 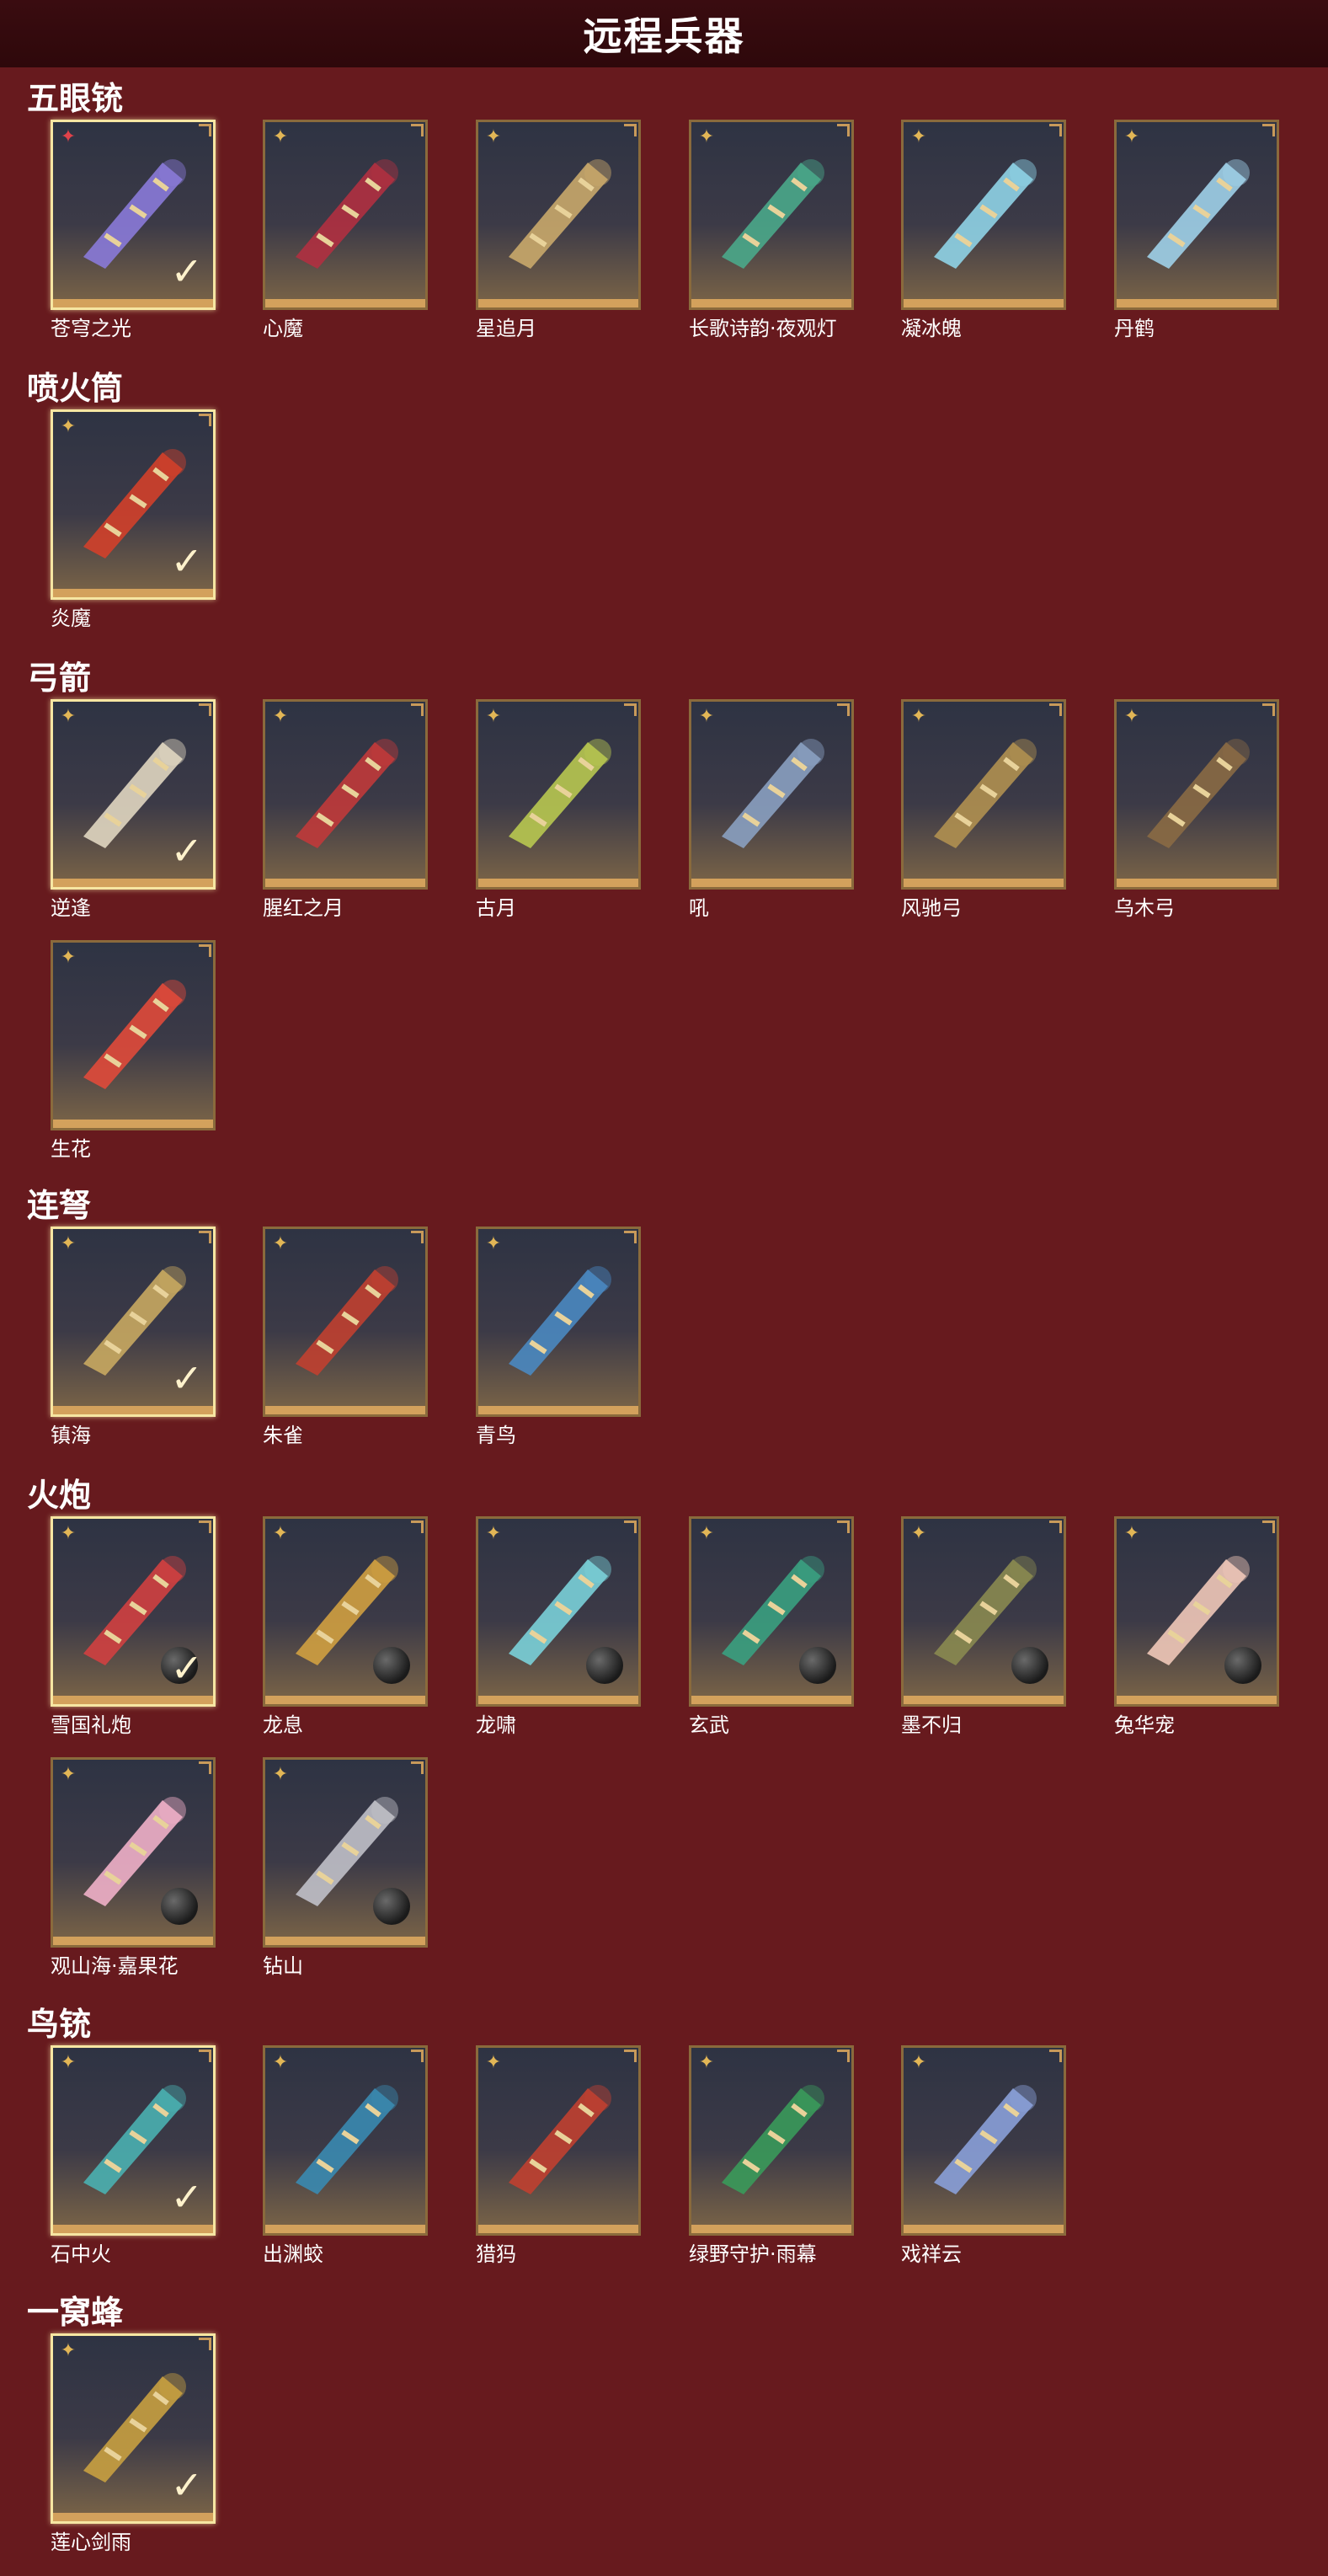 I want to click on weapon-card: ✦ 出渊蛟, so click(x=345, y=2155).